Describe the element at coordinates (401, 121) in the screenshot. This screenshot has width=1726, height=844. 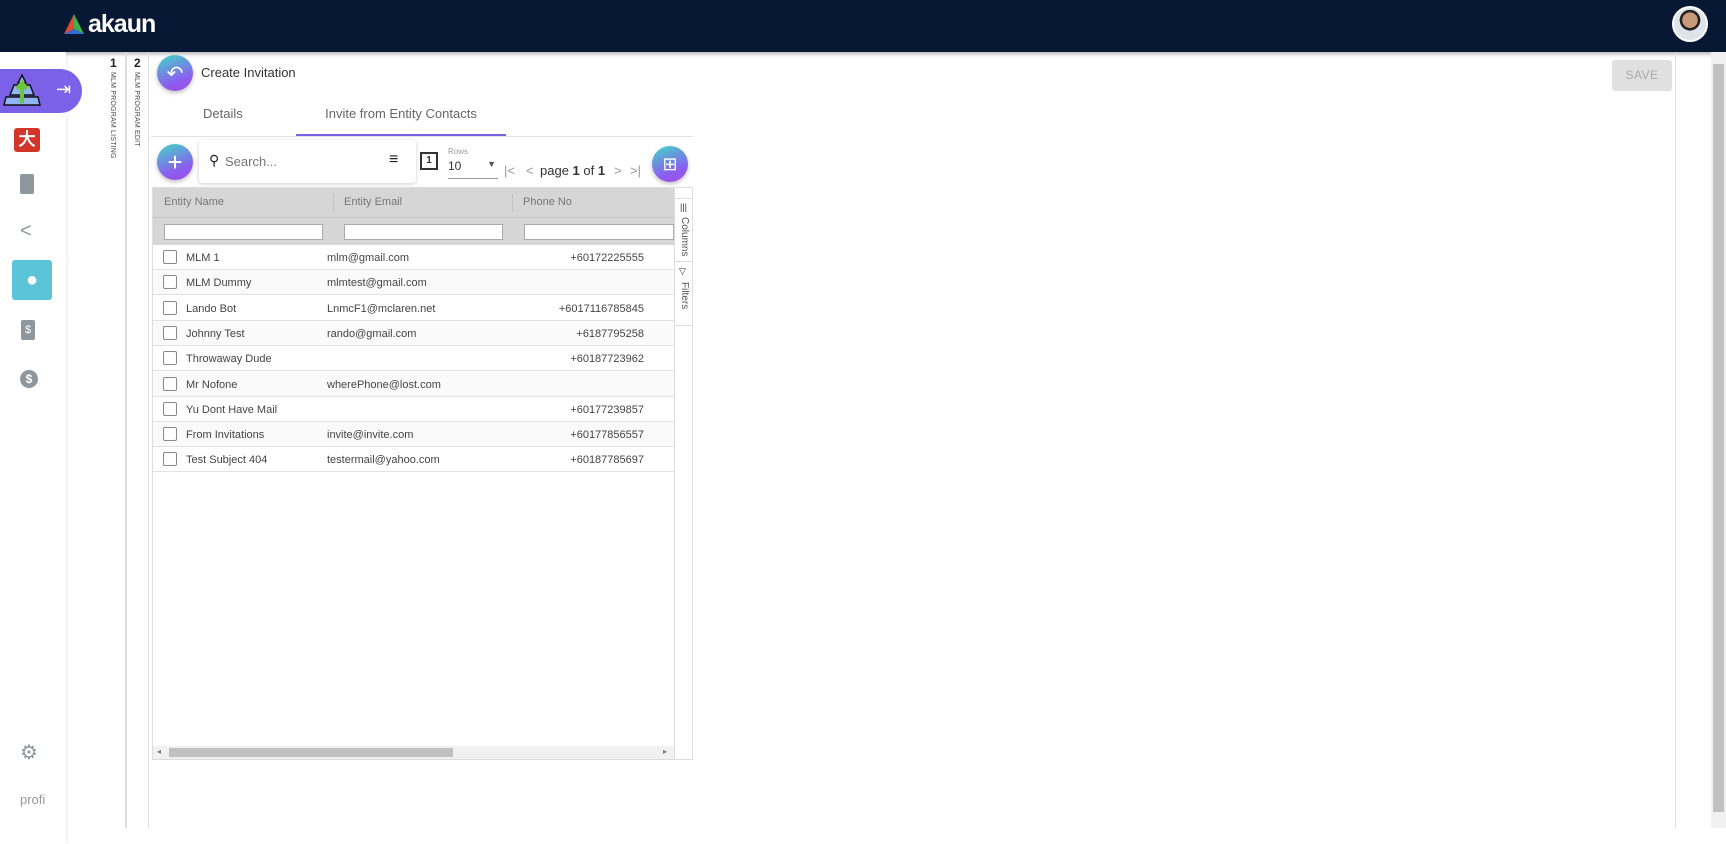
I see `tab-invite-entity-contacts: Invite from Entity Contacts` at that location.